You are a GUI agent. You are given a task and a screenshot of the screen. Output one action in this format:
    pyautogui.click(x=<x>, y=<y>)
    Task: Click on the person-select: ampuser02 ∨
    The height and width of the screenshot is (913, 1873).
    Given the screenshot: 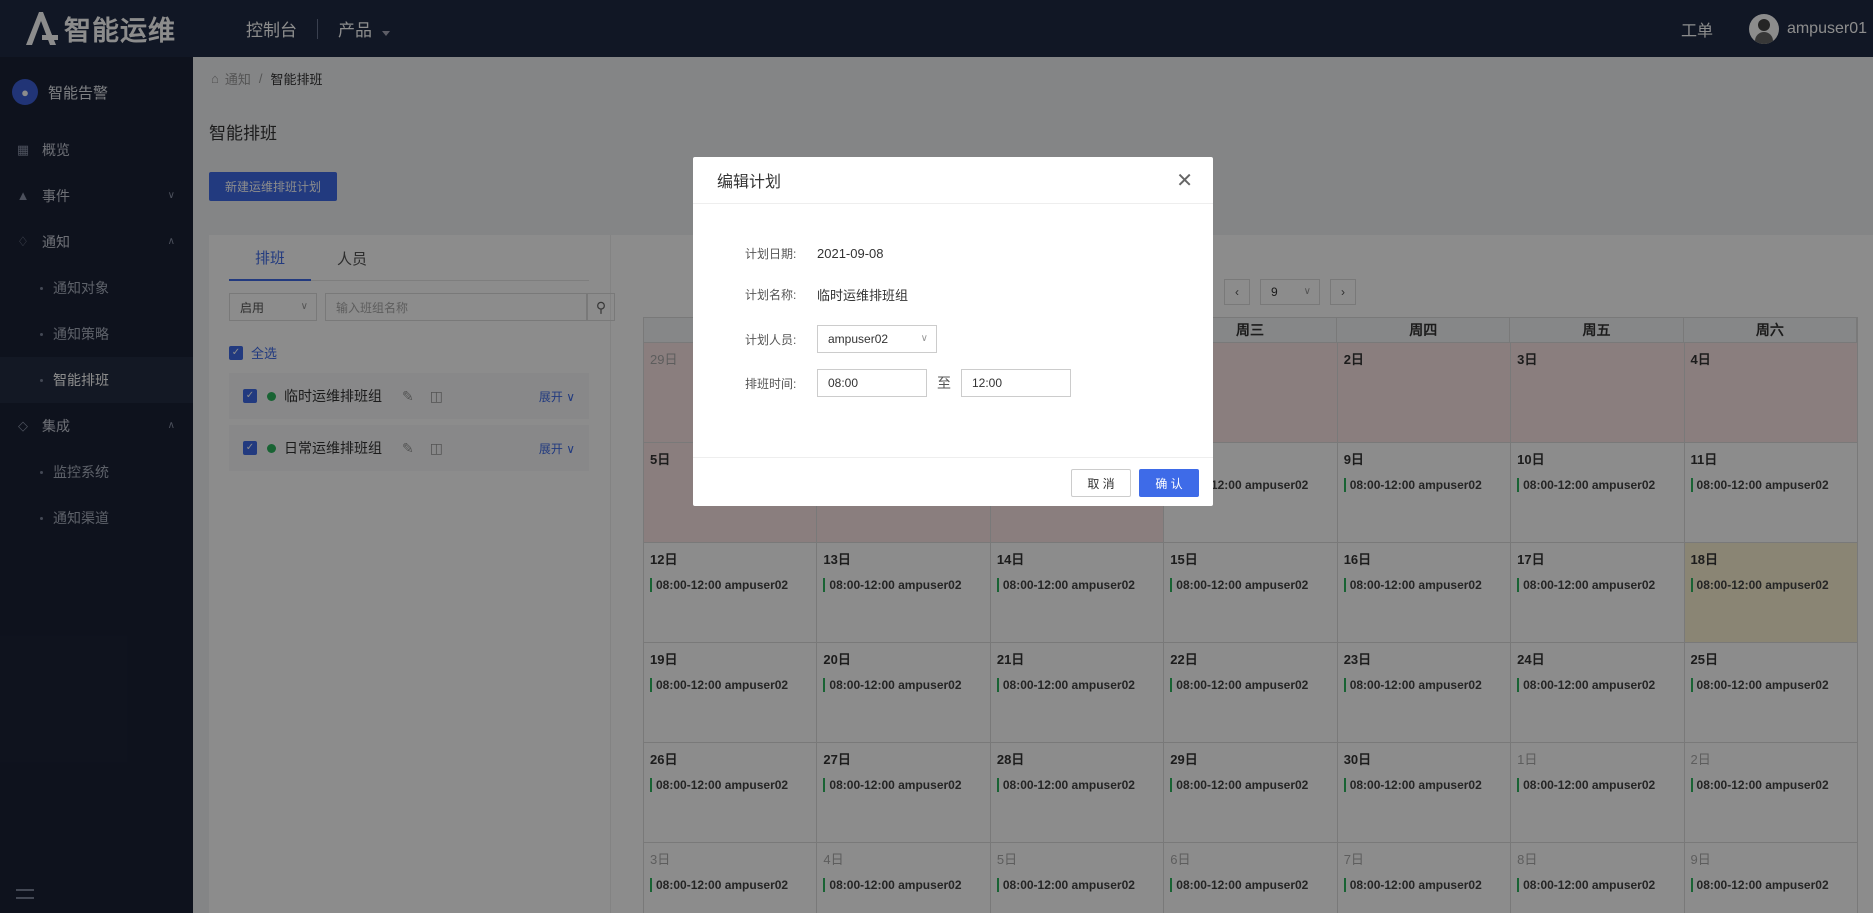 What is the action you would take?
    pyautogui.click(x=877, y=339)
    